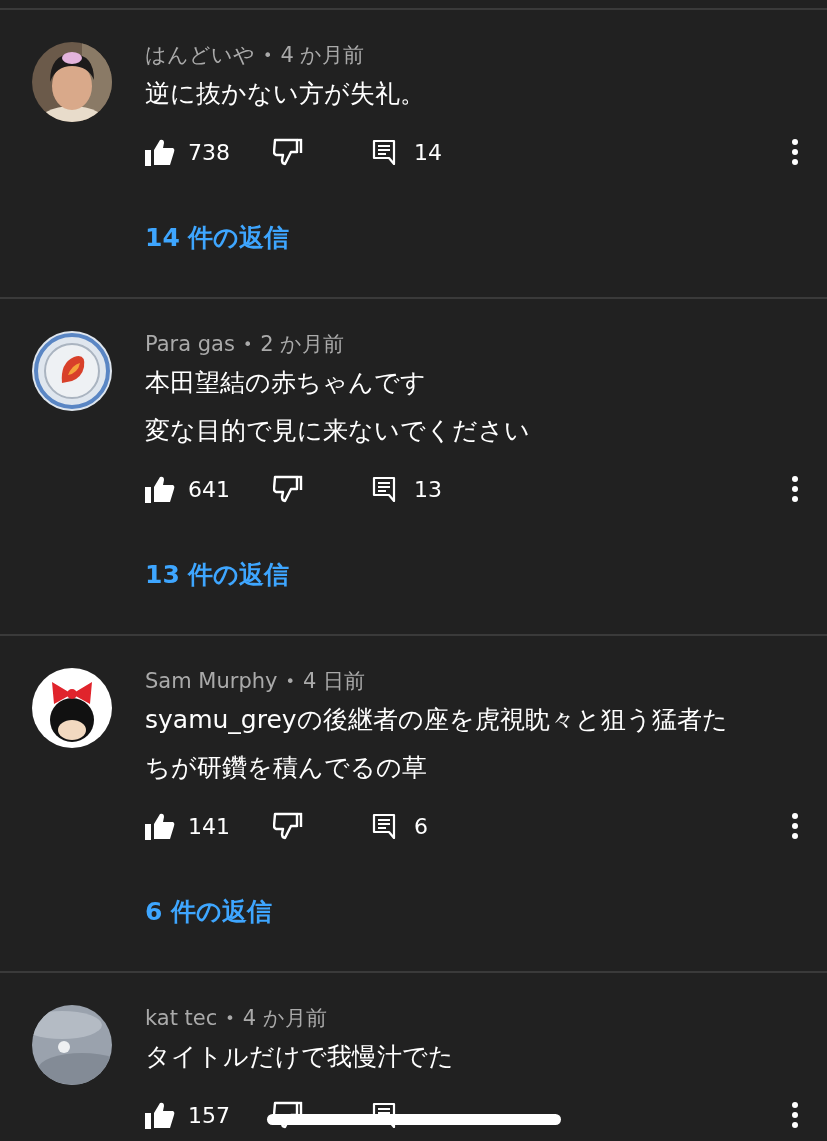 The image size is (827, 1141). I want to click on reply-count: 13, so click(428, 489).